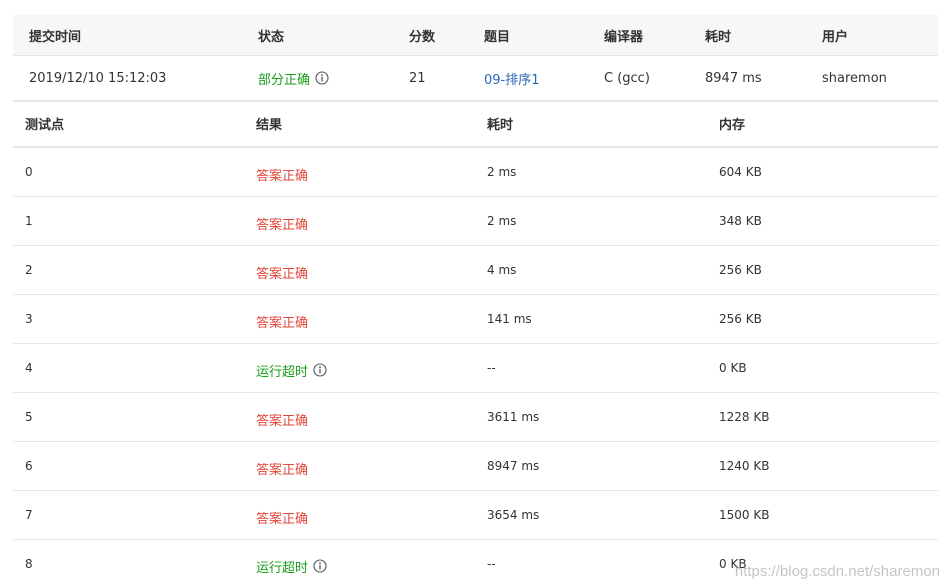 The width and height of the screenshot is (950, 588). I want to click on header-compiler: 编译器, so click(624, 37).